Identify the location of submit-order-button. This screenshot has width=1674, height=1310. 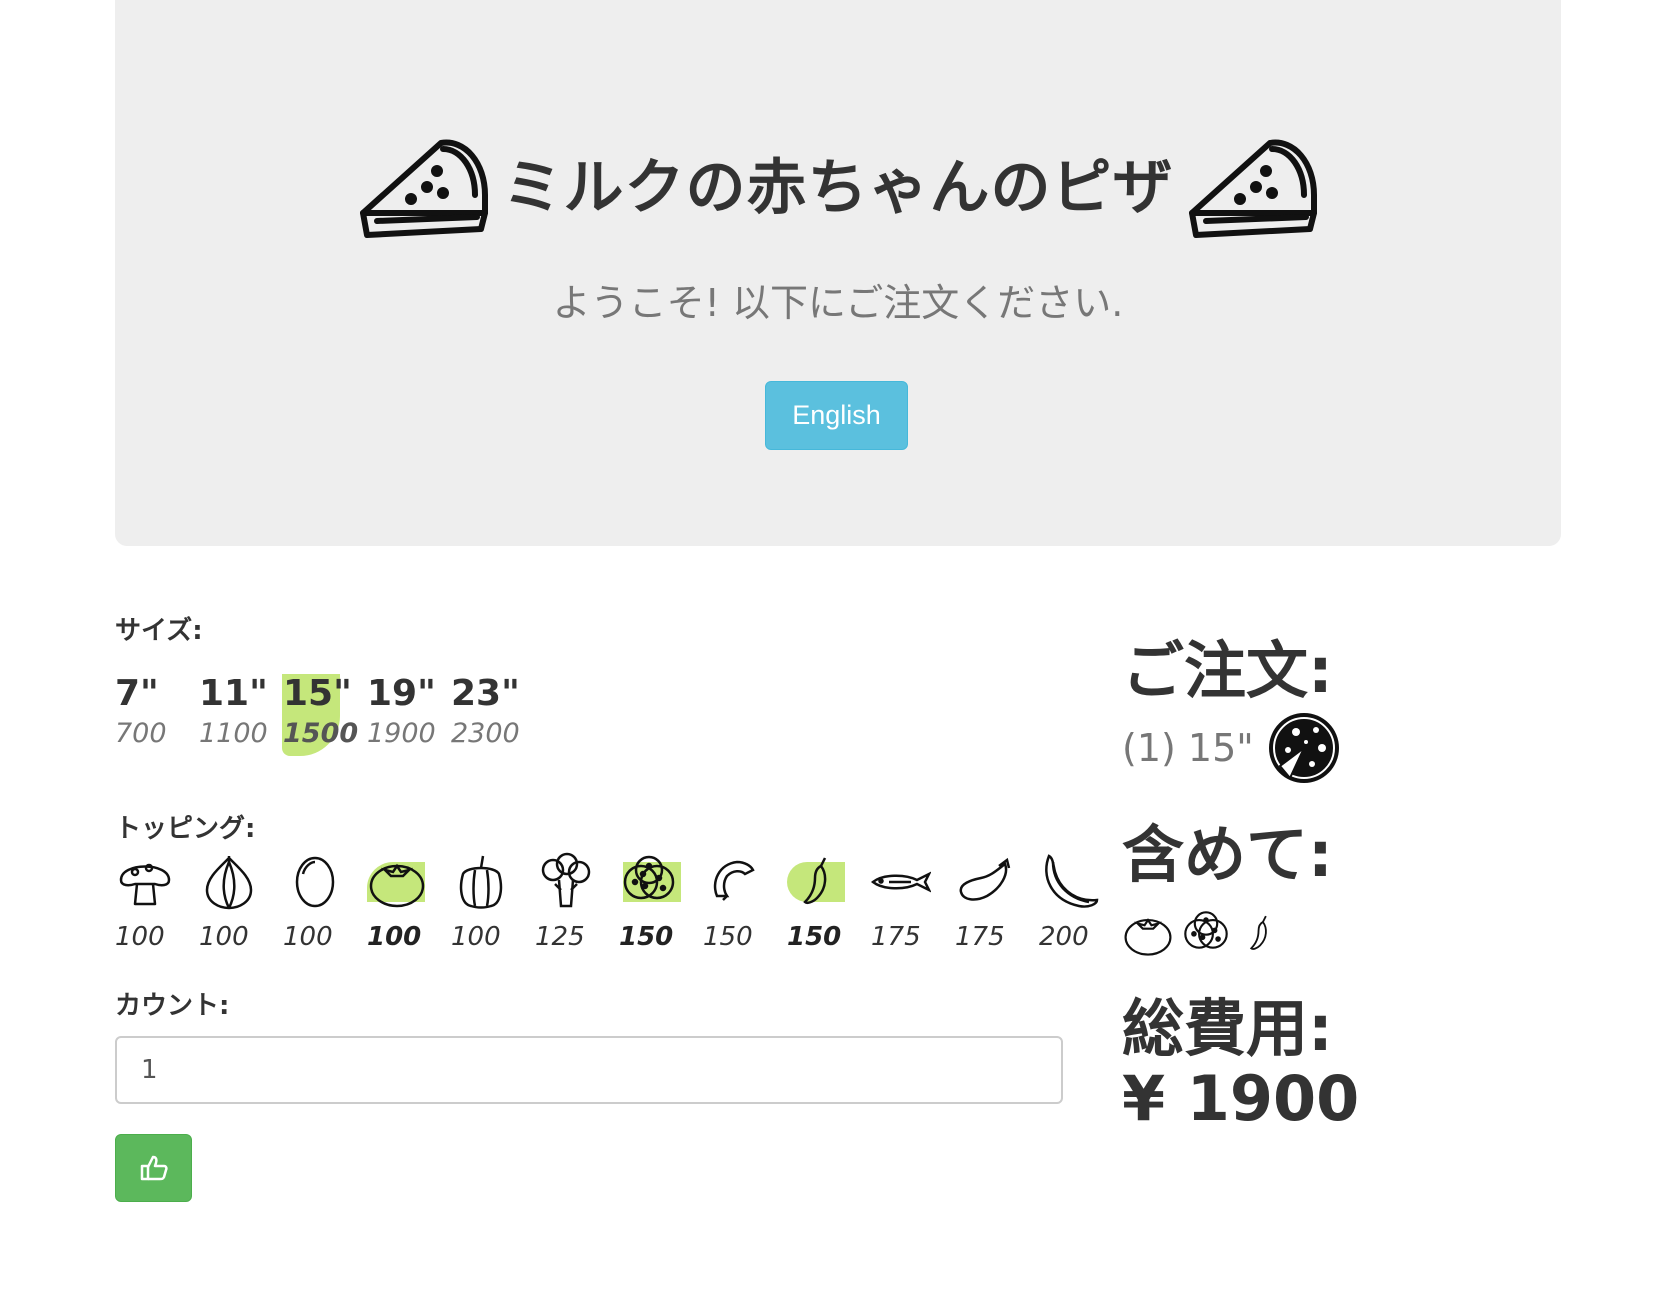
(153, 1168).